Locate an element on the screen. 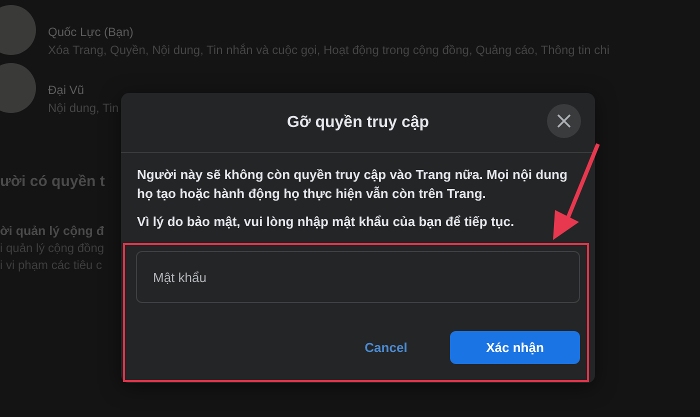 The height and width of the screenshot is (417, 700). person-name: Đại Vũ is located at coordinates (67, 90).